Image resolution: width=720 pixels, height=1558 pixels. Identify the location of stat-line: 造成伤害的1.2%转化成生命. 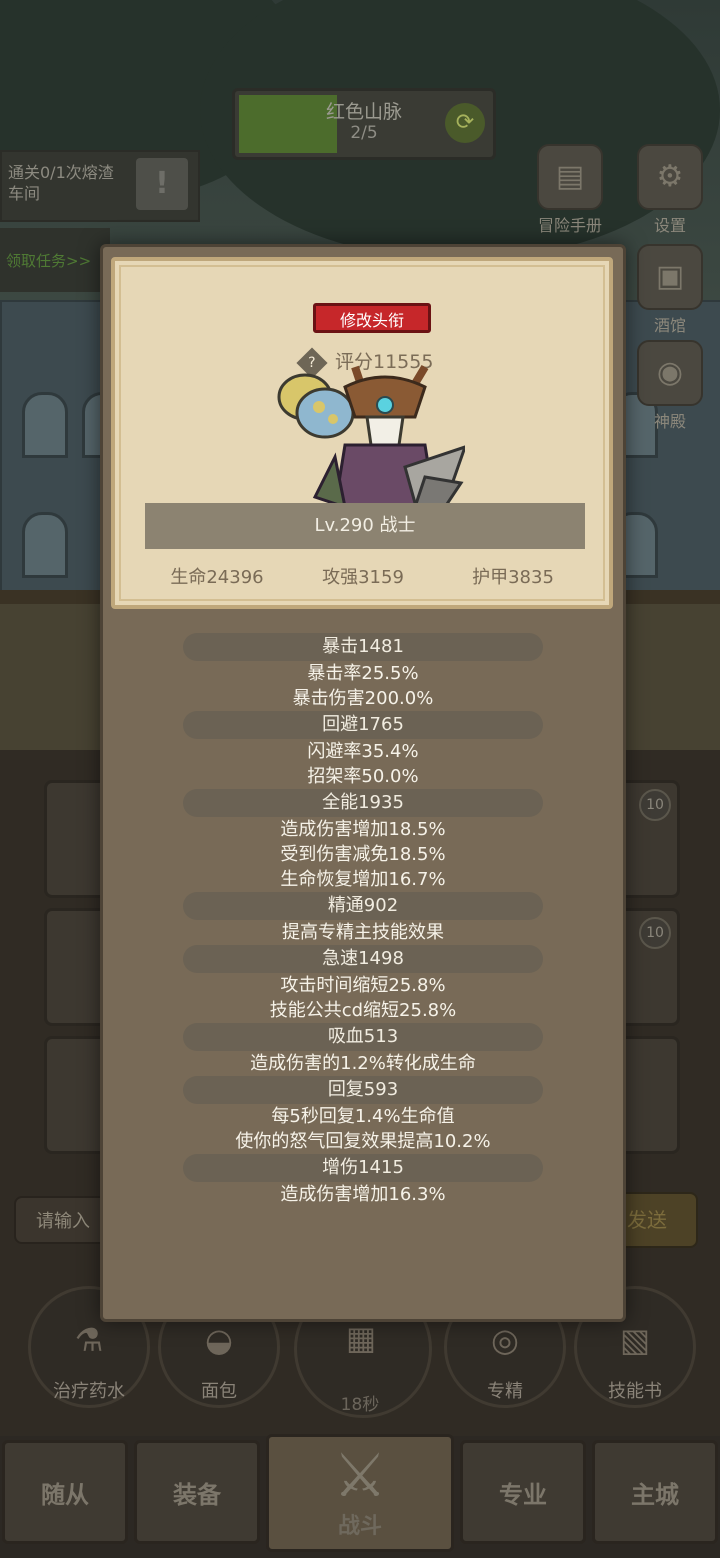
(363, 1063).